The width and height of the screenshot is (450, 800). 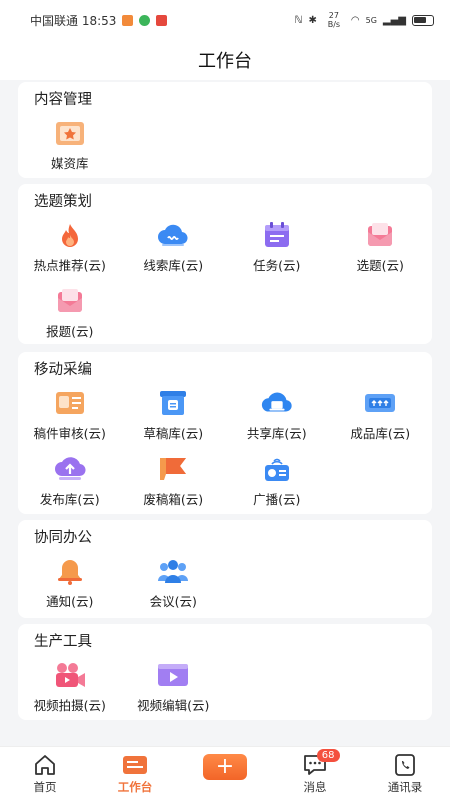 What do you see at coordinates (69, 499) in the screenshot?
I see `publish-library-label: 发布库(云)` at bounding box center [69, 499].